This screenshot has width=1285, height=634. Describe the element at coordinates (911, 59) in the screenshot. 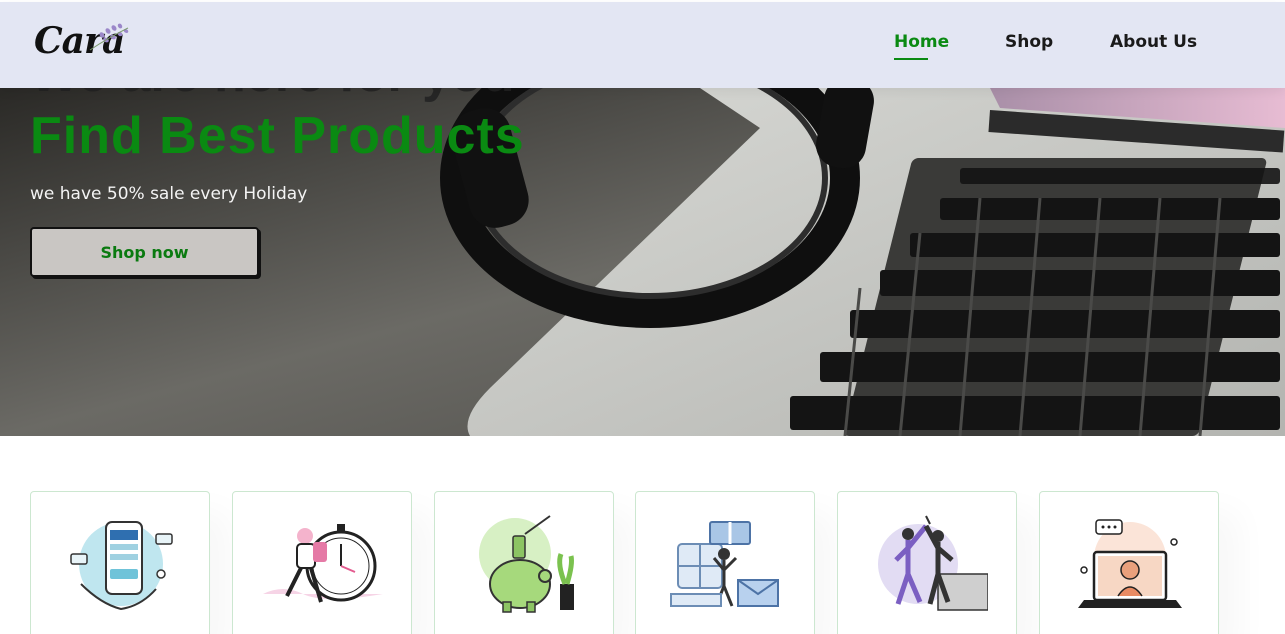

I see `active-underline` at that location.